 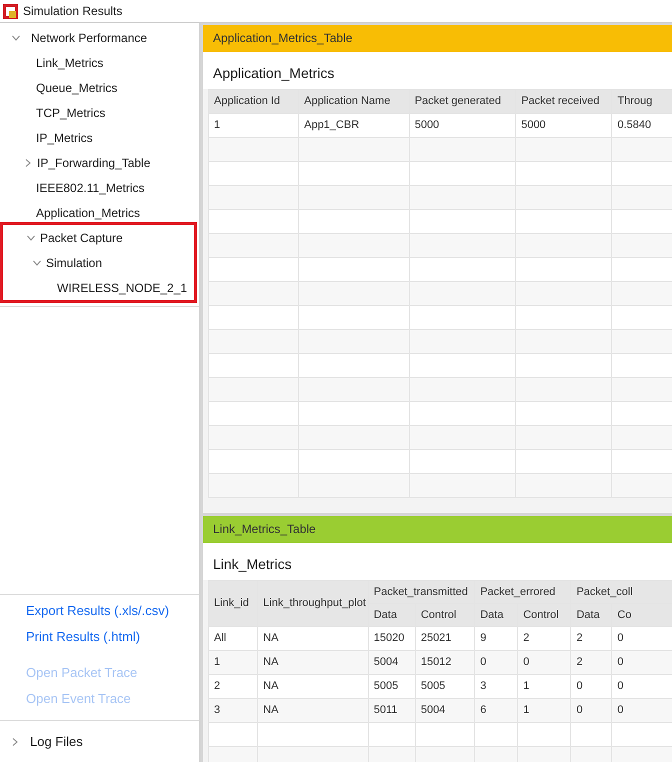 What do you see at coordinates (88, 213) in the screenshot?
I see `tree-item: Application_Metrics` at bounding box center [88, 213].